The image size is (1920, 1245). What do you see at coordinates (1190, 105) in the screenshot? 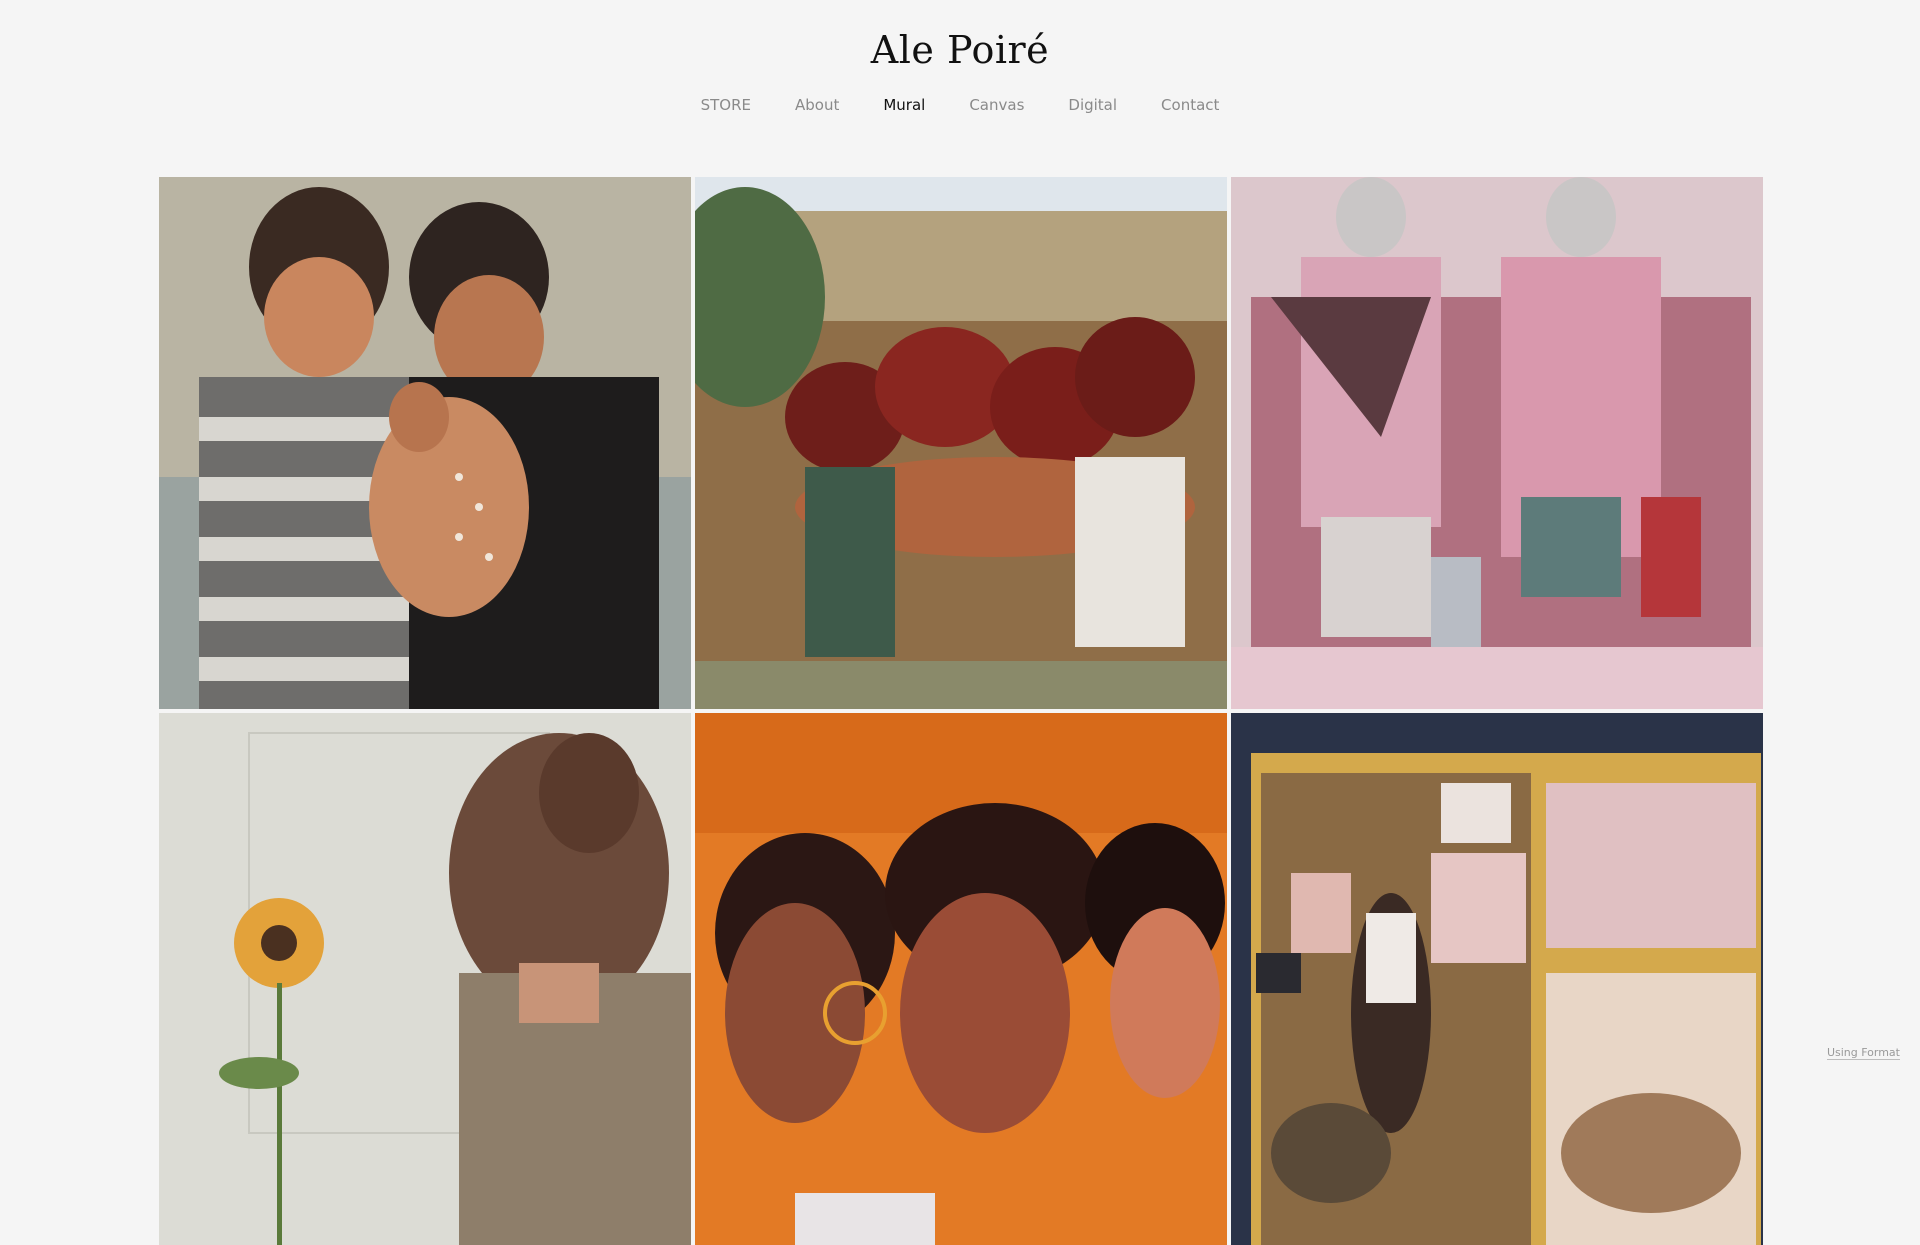
I see `nav-item-contact: Contact` at bounding box center [1190, 105].